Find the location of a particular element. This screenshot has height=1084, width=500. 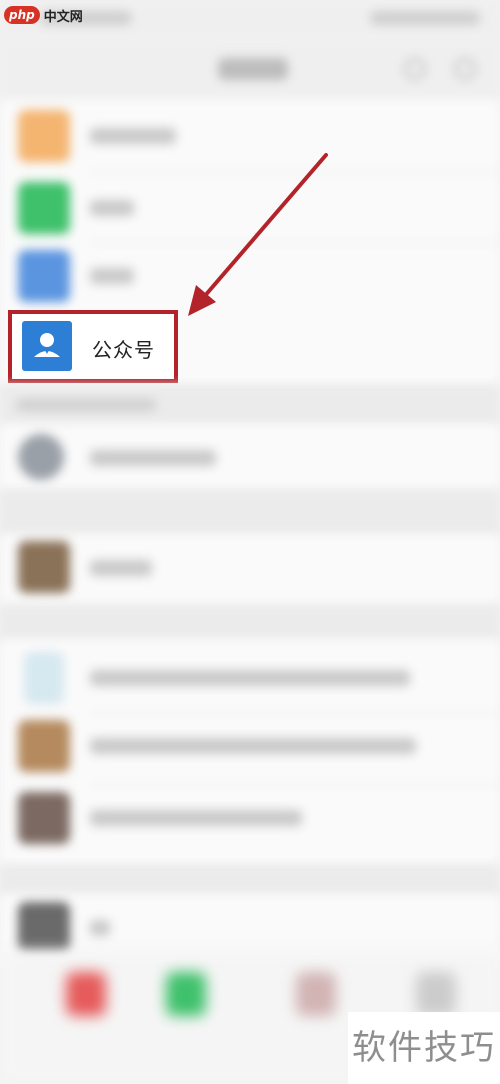

contacts-tab-icon is located at coordinates (186, 994).